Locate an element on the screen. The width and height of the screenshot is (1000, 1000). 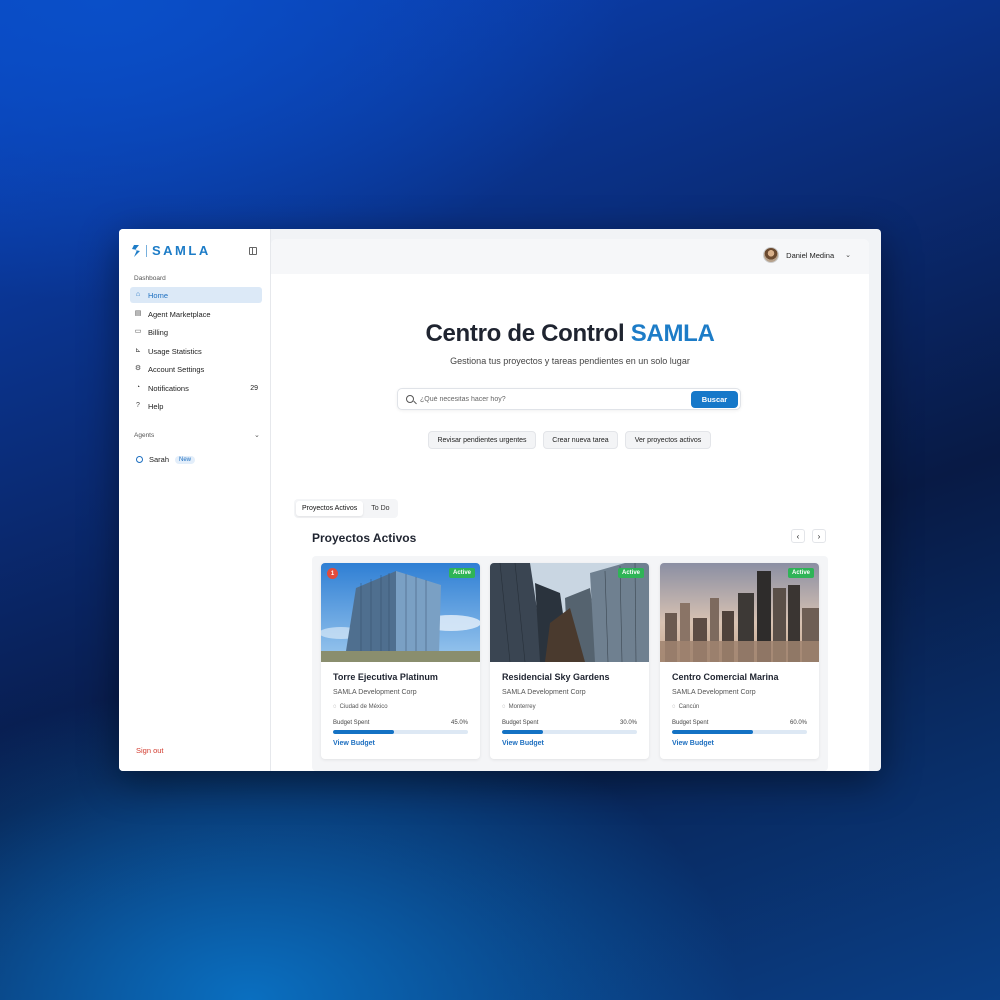
chevron-left-icon: ‹ is located at coordinates (798, 536).